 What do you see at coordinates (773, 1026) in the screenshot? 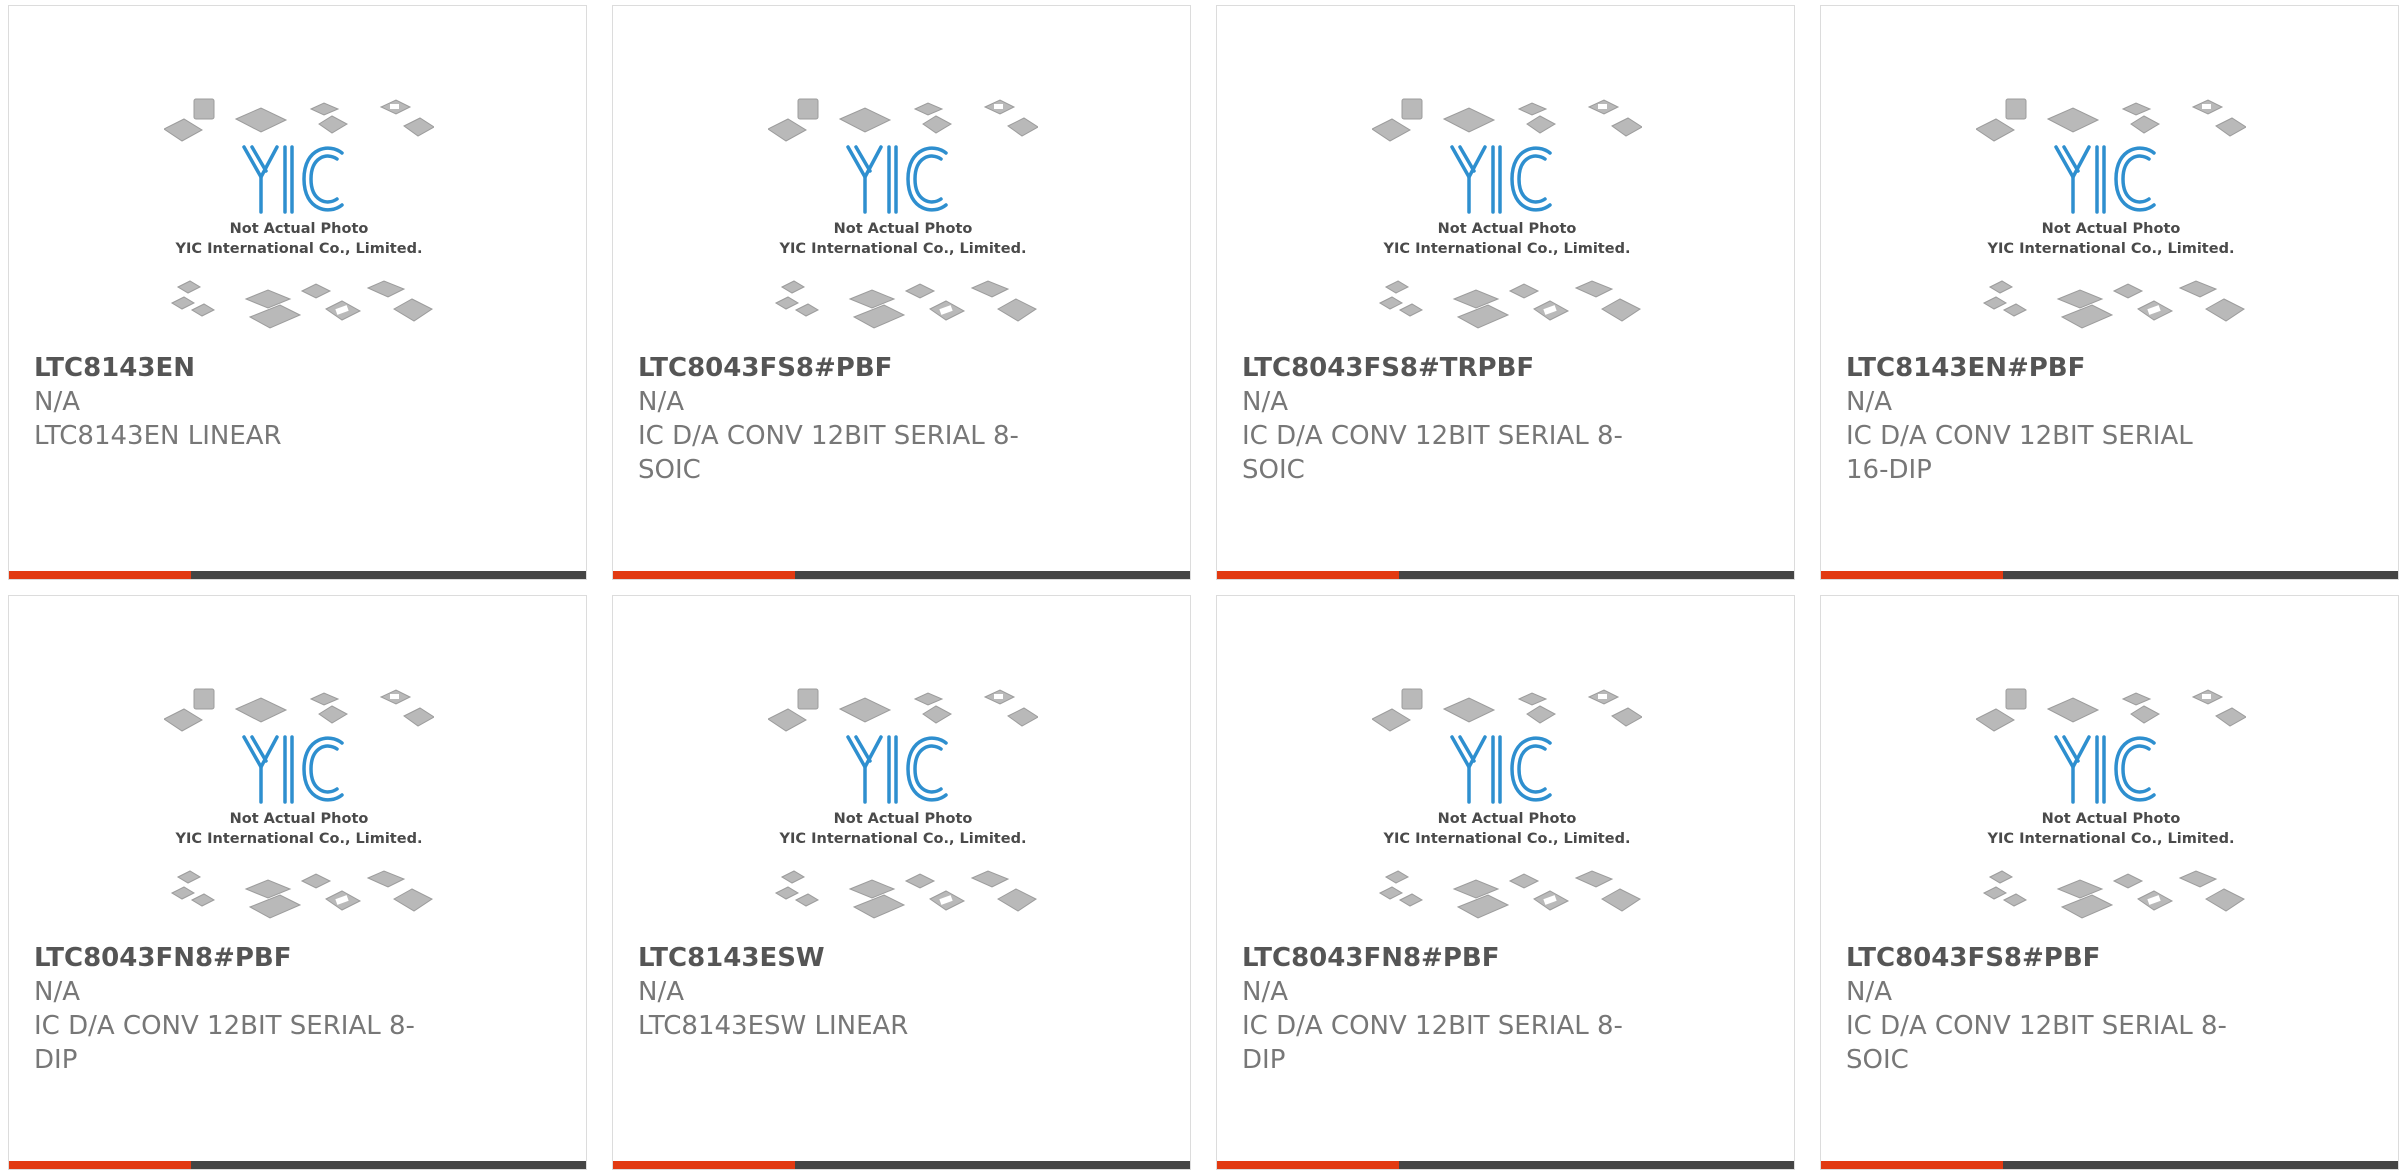
I see `description: LTC8143ESW LINEAR` at bounding box center [773, 1026].